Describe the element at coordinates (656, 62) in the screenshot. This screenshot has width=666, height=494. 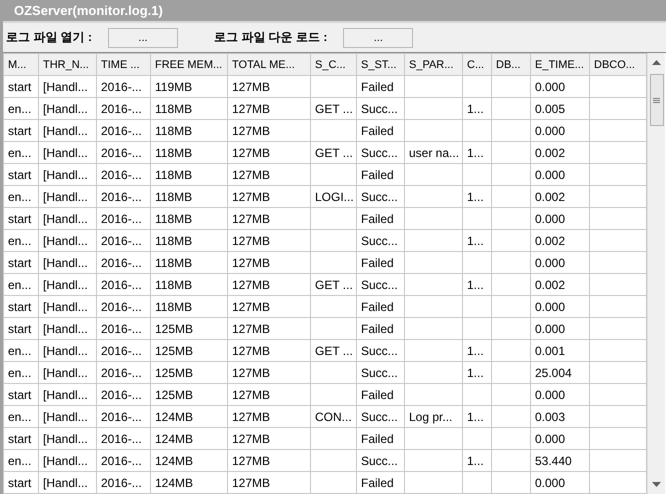
I see `scroll-up-icon` at that location.